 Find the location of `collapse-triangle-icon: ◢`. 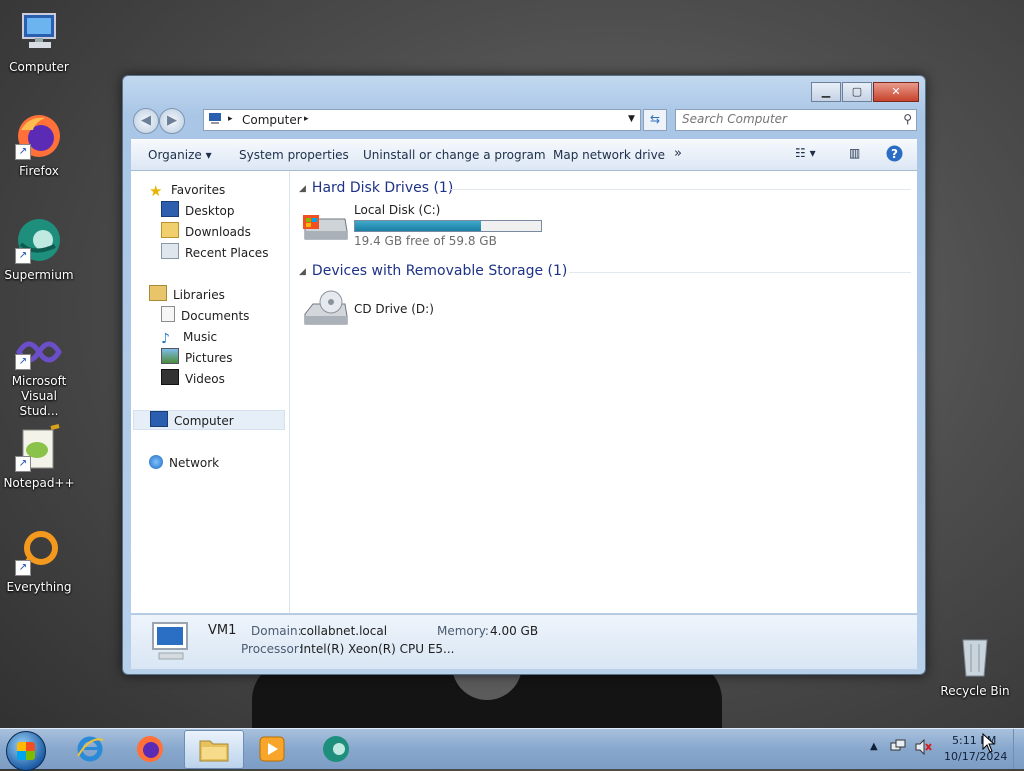

collapse-triangle-icon: ◢ is located at coordinates (302, 272).